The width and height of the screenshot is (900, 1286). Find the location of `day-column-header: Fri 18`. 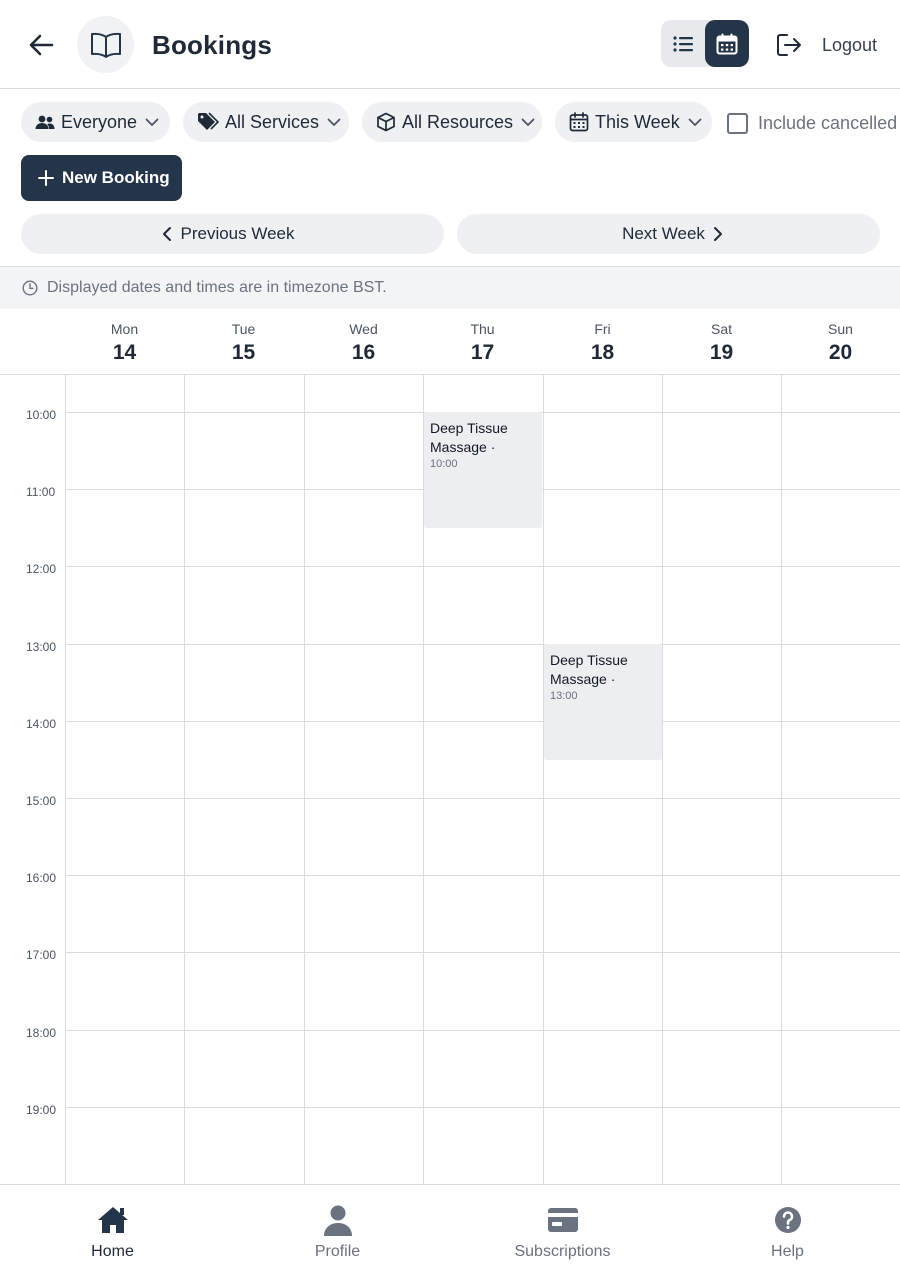

day-column-header: Fri 18 is located at coordinates (602, 337).